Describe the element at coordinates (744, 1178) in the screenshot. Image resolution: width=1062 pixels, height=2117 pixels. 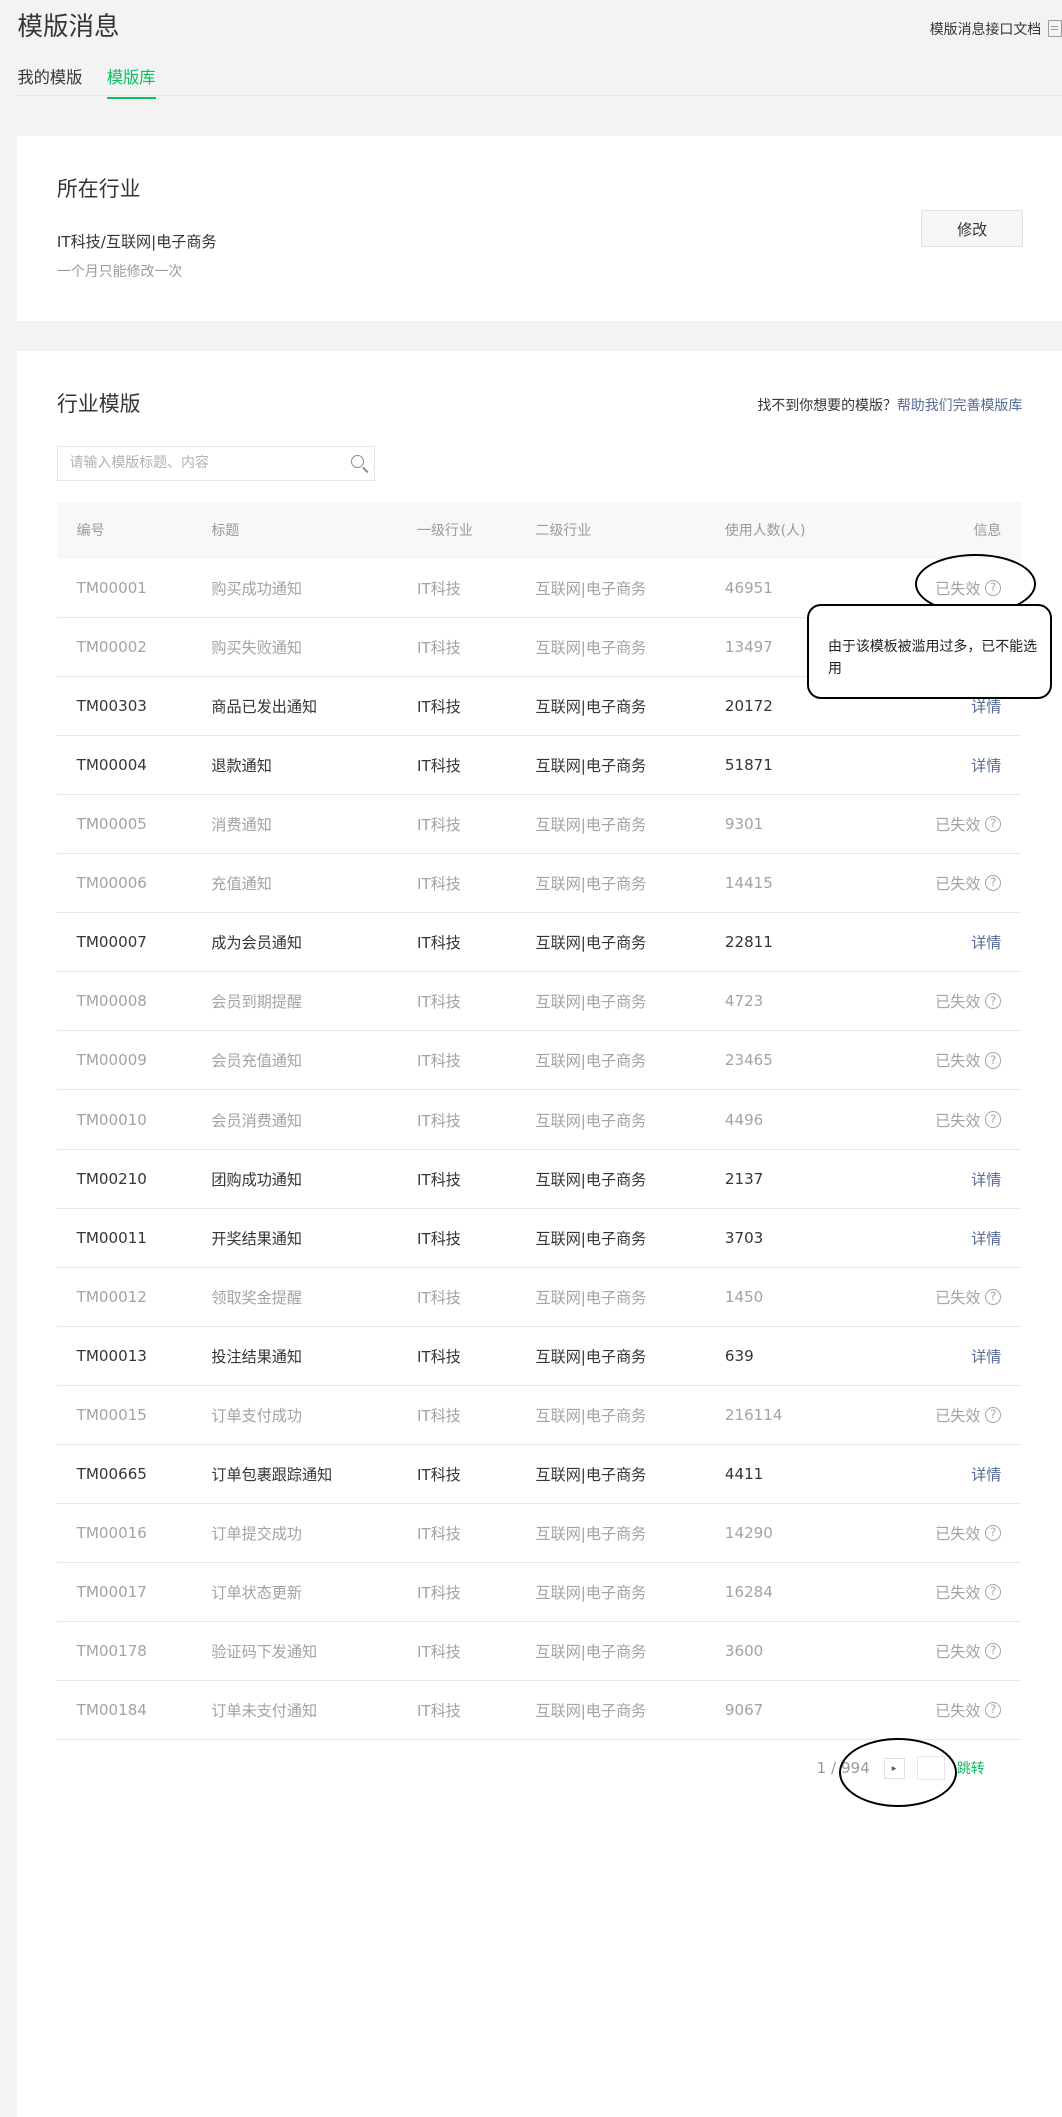
I see `template-user-count: 2137` at that location.